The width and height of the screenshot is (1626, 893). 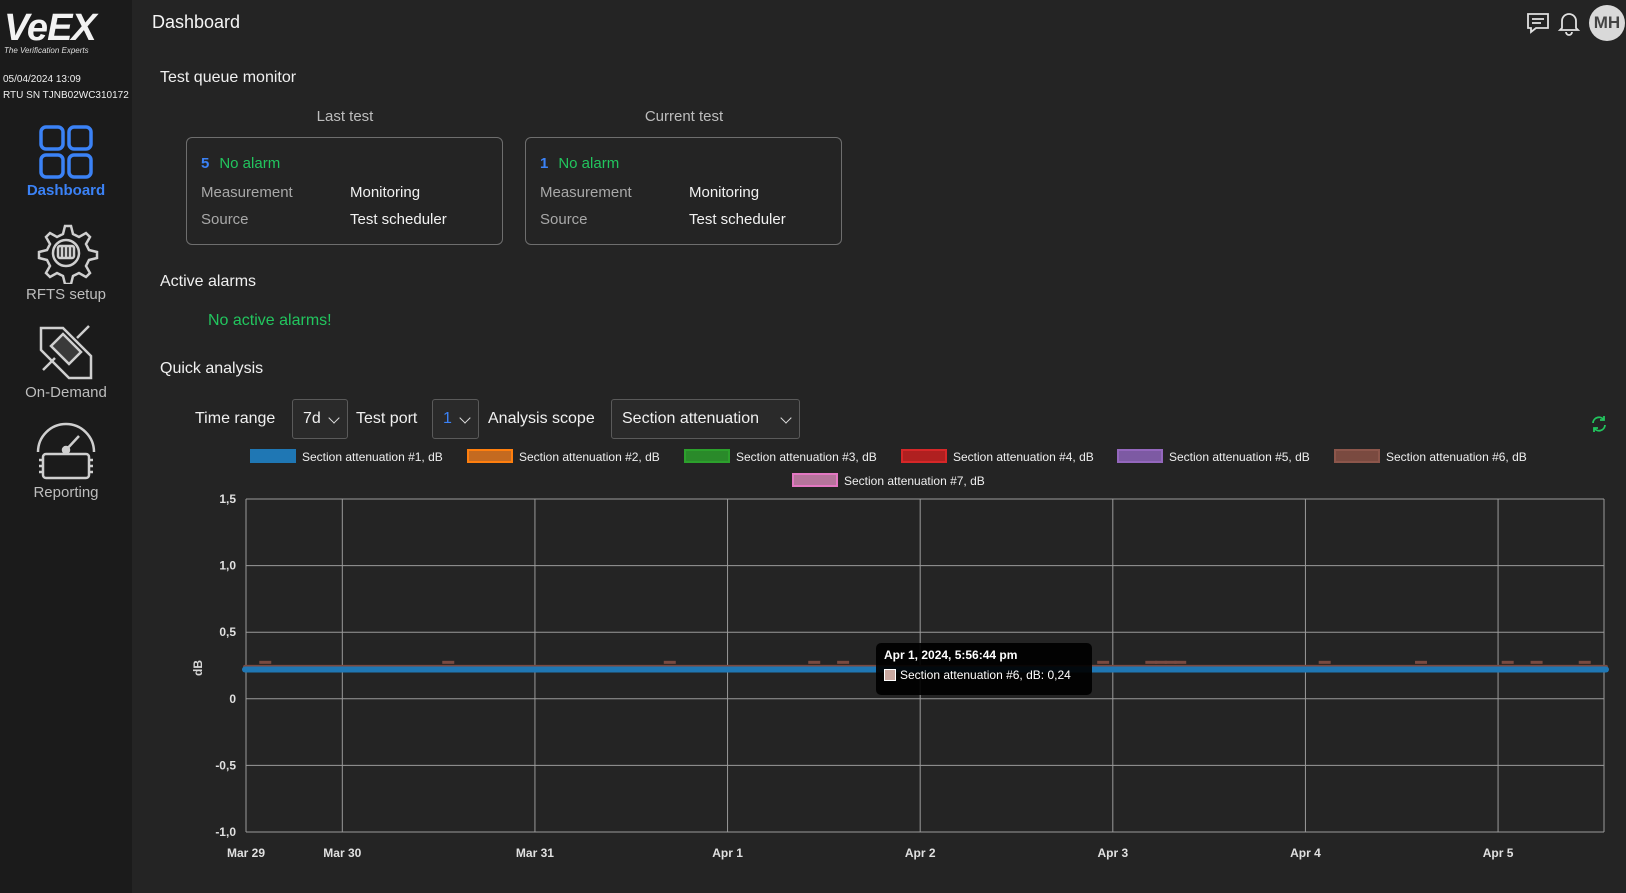 I want to click on analysis-scope-select: Section attenuation, so click(x=705, y=419).